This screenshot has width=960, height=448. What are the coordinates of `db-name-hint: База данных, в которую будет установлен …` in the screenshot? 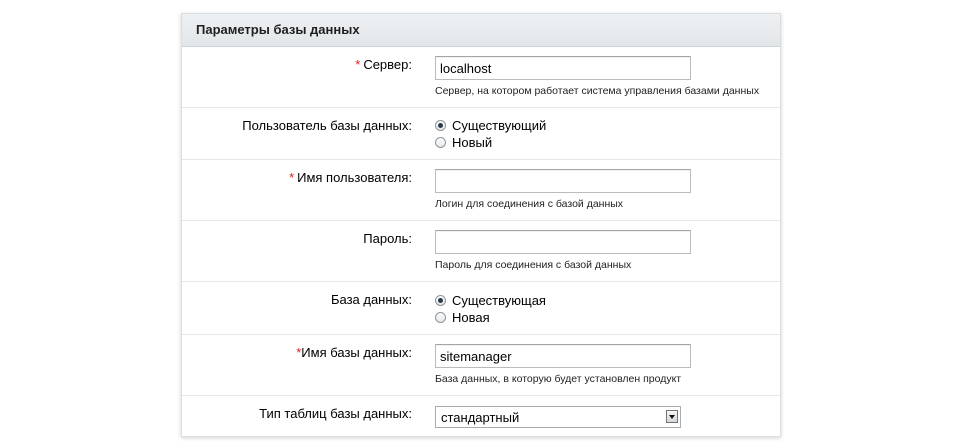 It's located at (558, 379).